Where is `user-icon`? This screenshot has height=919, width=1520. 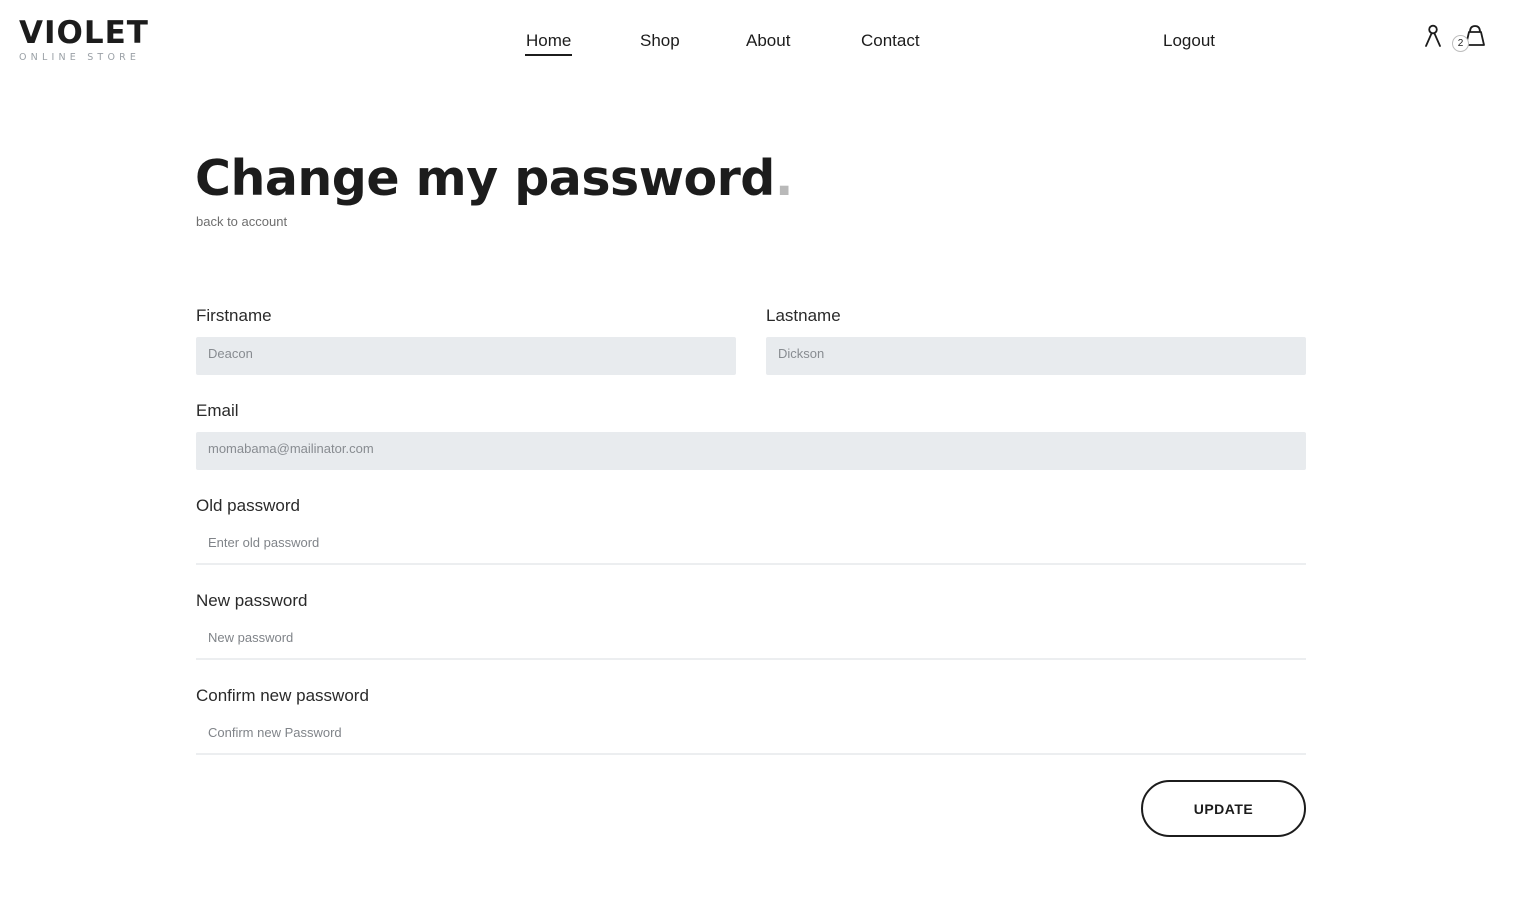 user-icon is located at coordinates (1433, 36).